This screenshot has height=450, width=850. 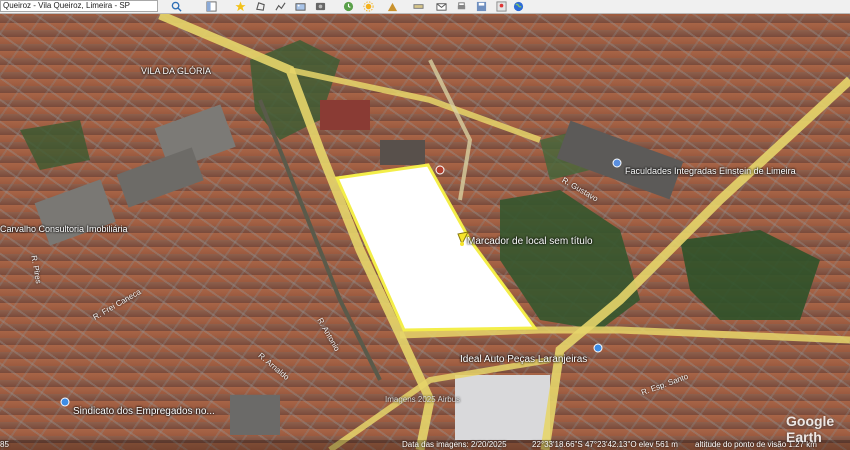 I want to click on ruler-icon, so click(x=418, y=6).